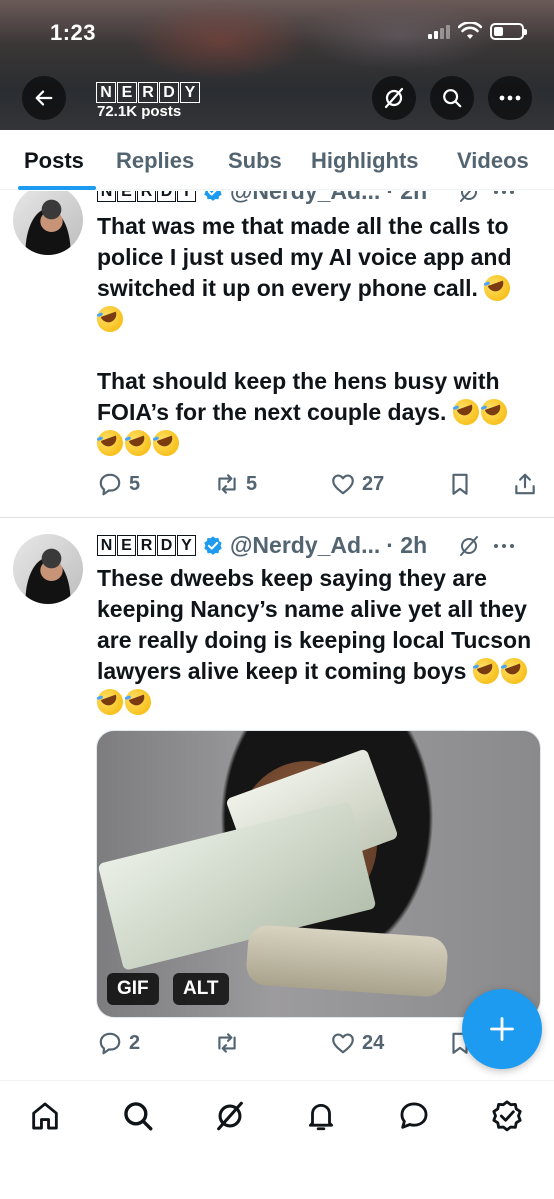 This screenshot has height=1199, width=554. What do you see at coordinates (139, 111) in the screenshot?
I see `posts-count: 72.1K posts` at bounding box center [139, 111].